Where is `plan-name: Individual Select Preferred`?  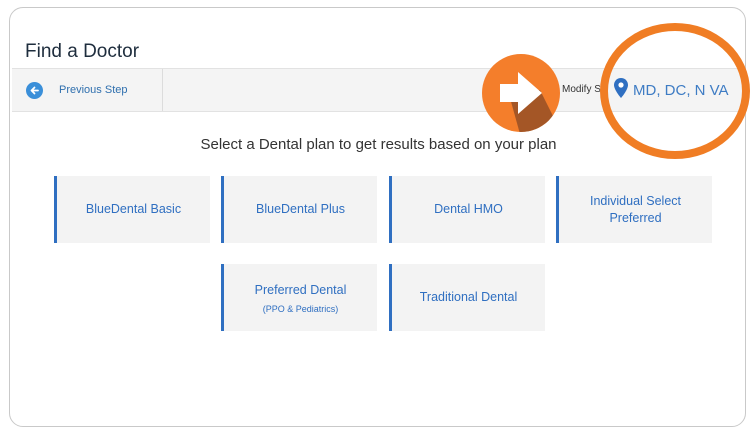 plan-name: Individual Select Preferred is located at coordinates (635, 209).